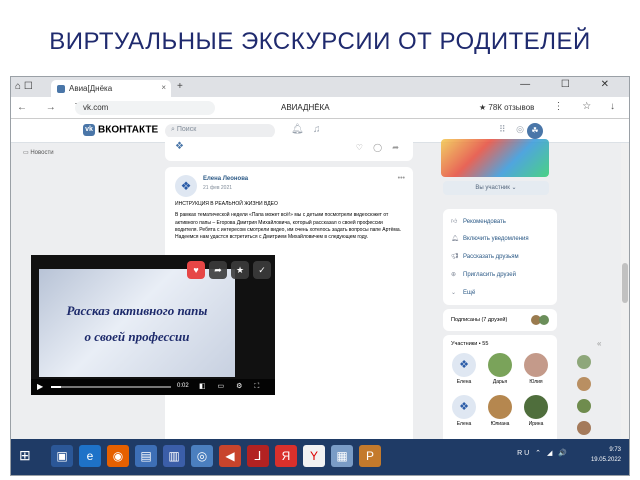 This screenshot has width=640, height=480. What do you see at coordinates (342, 456) in the screenshot?
I see `files-icon: ▦` at bounding box center [342, 456].